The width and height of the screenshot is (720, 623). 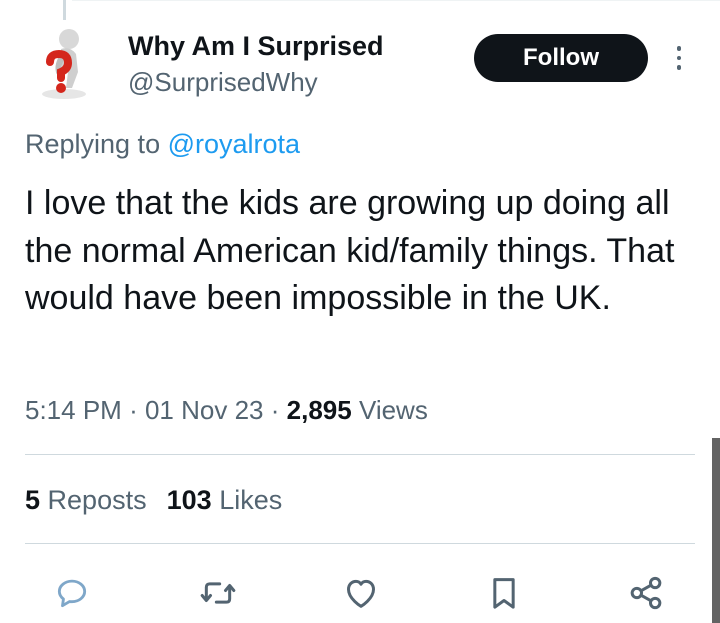 I want to click on share-button, so click(x=646, y=593).